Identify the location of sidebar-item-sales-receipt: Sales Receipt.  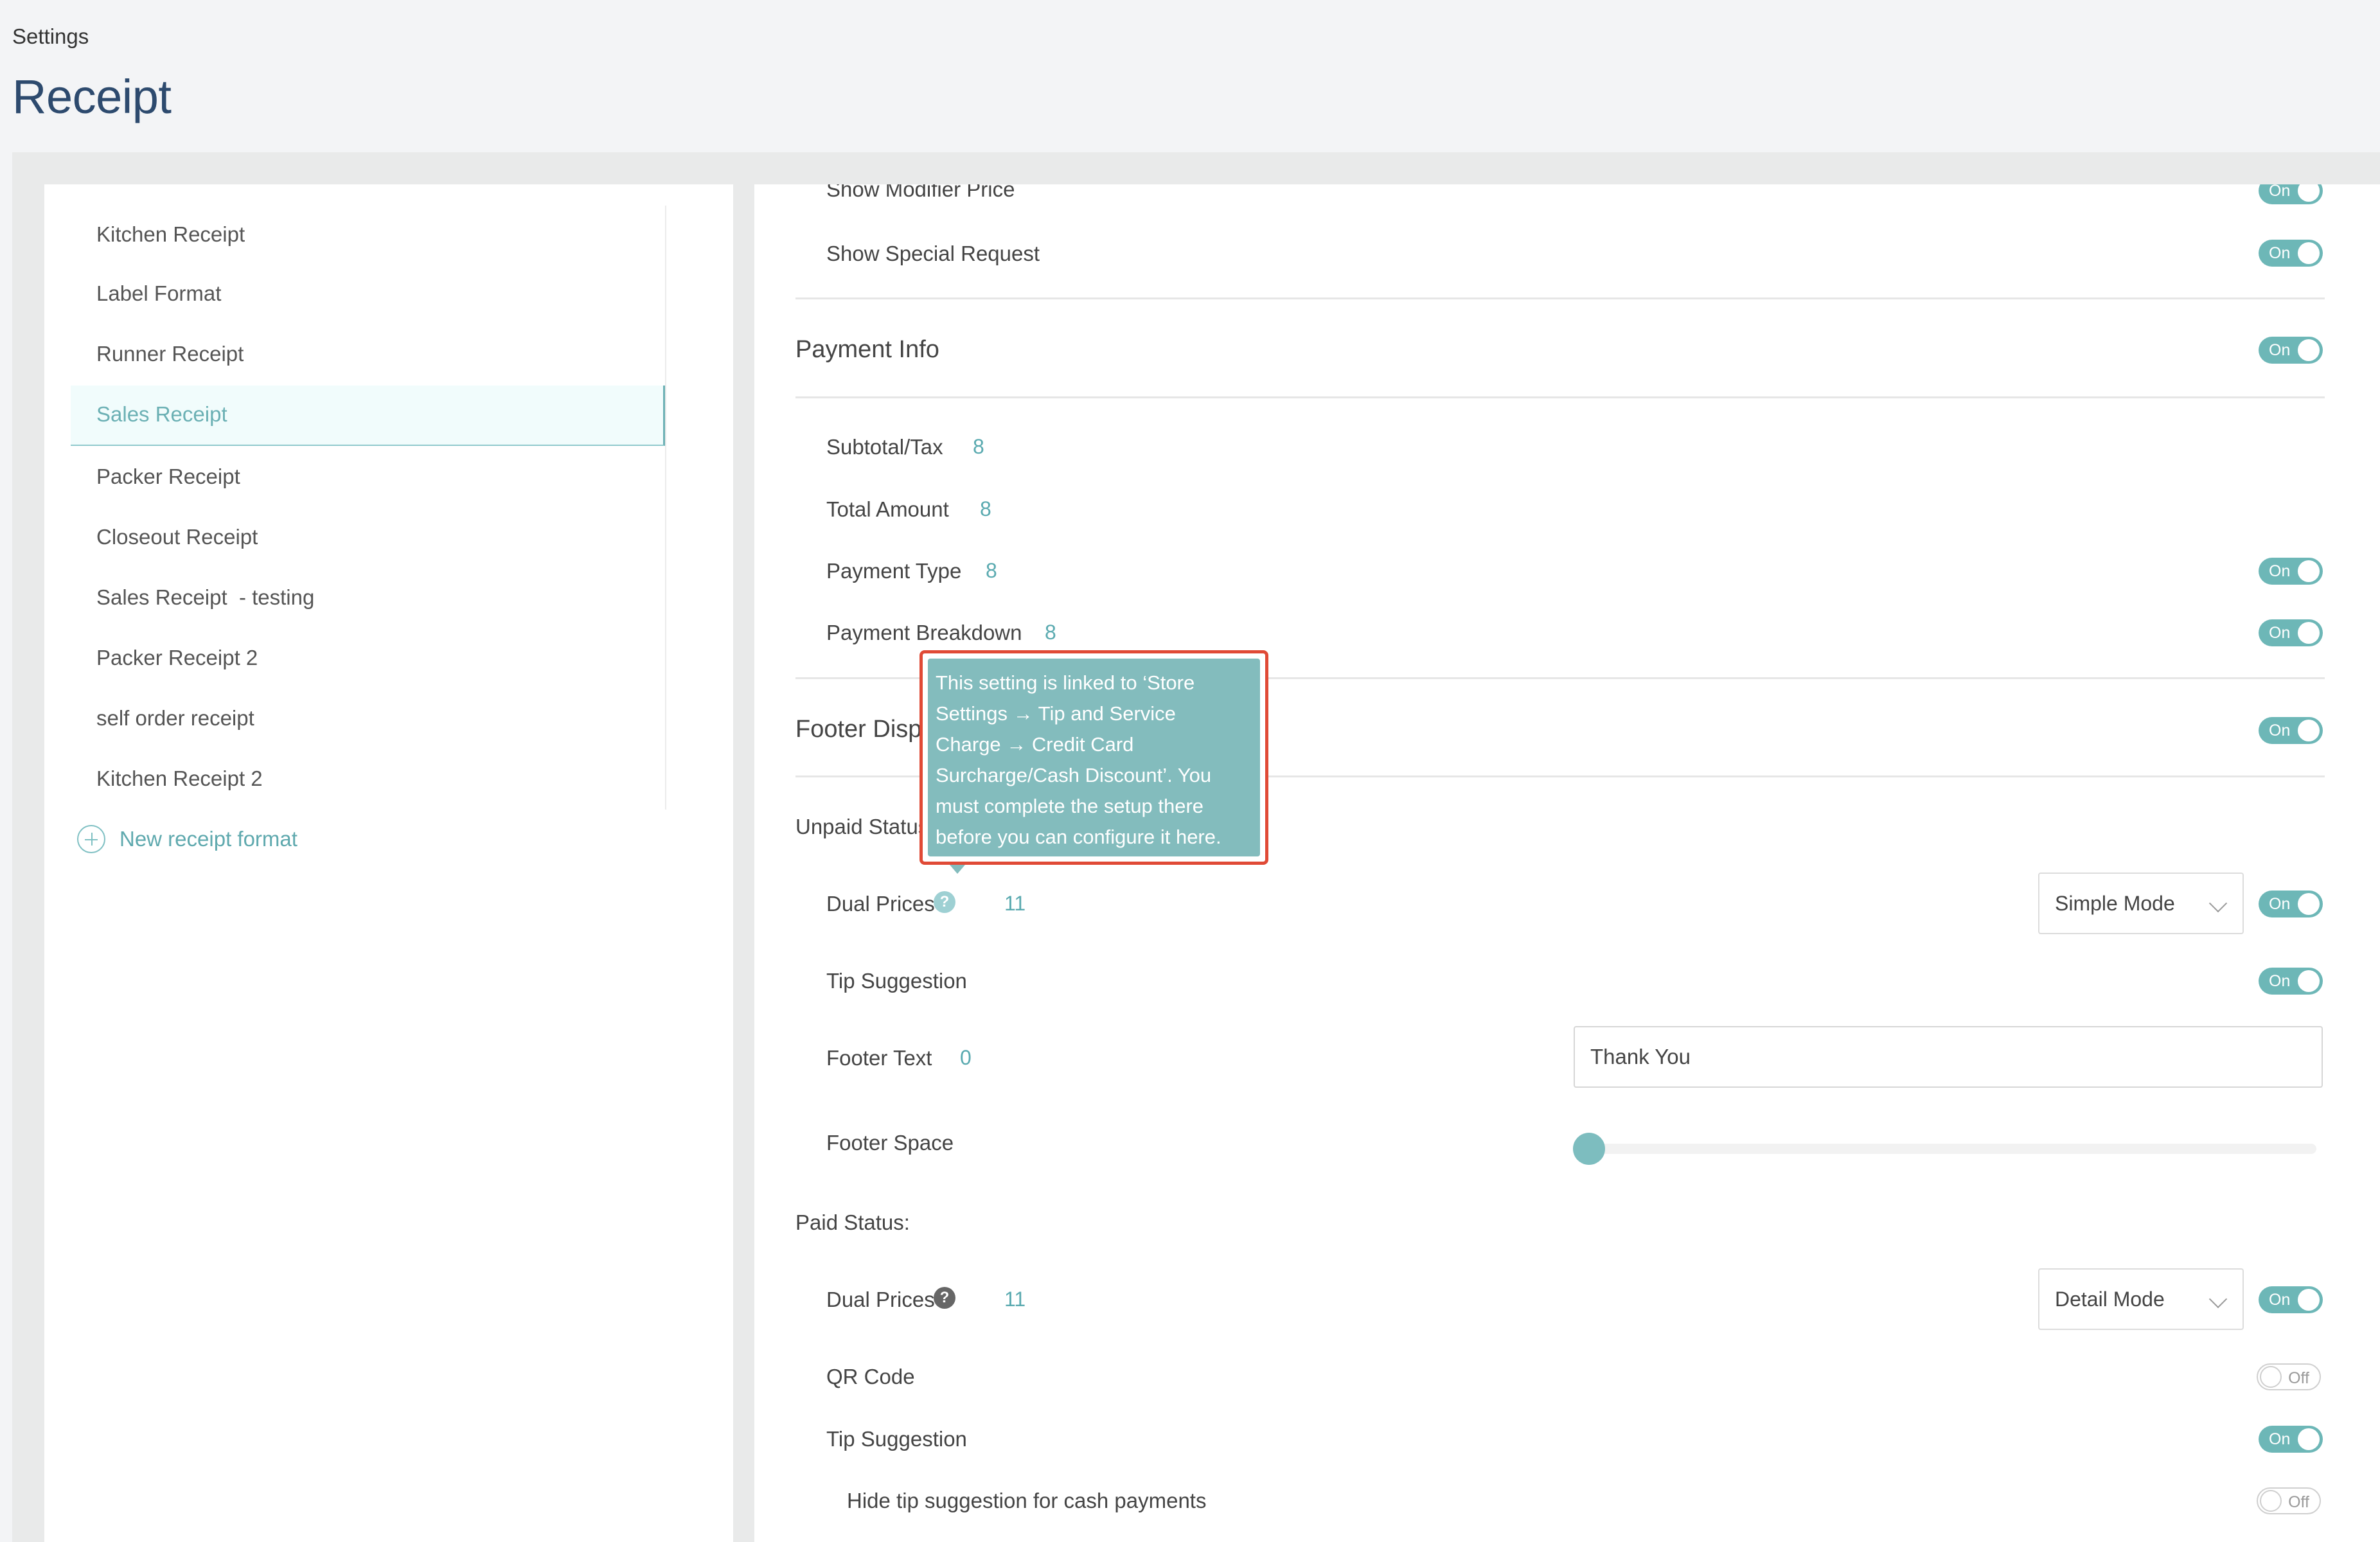
(368, 416).